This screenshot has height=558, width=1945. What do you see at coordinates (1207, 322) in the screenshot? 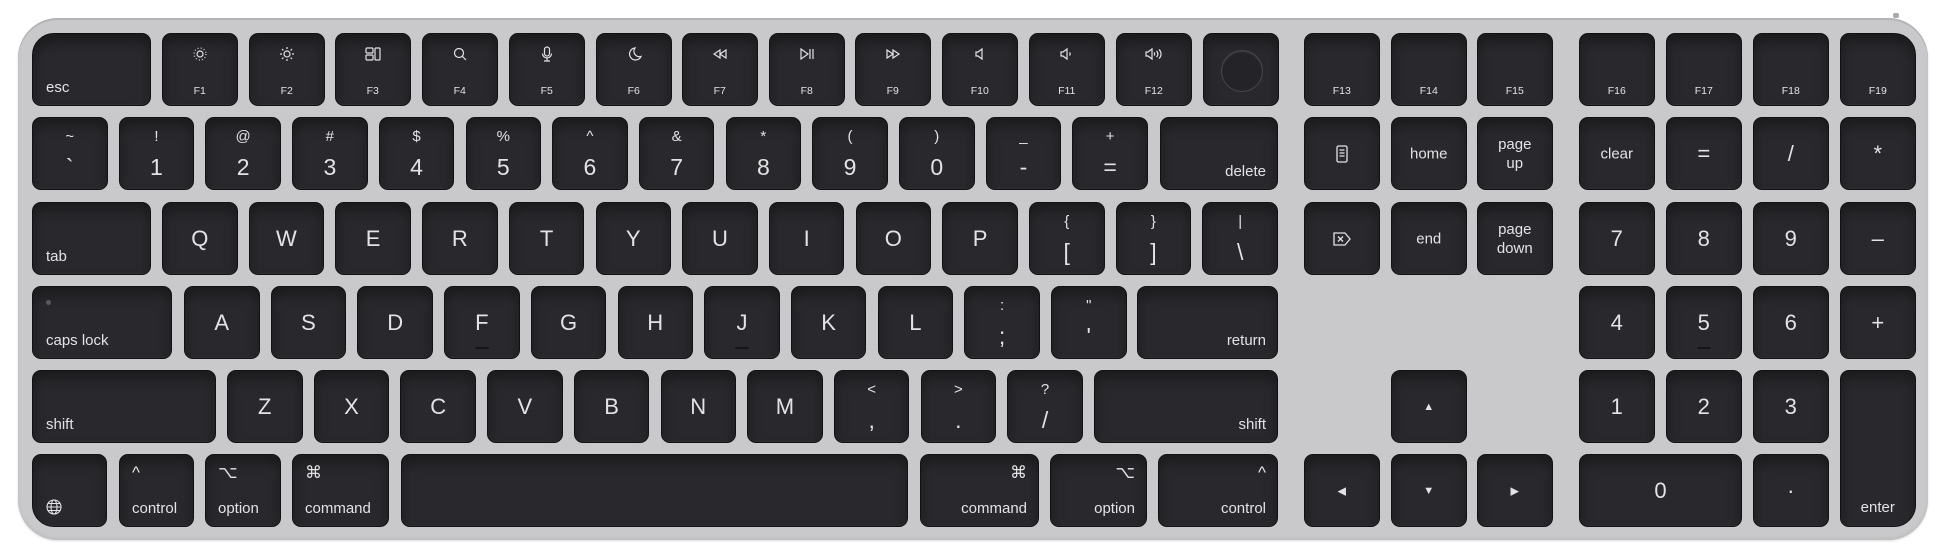
I see `key-return: return` at bounding box center [1207, 322].